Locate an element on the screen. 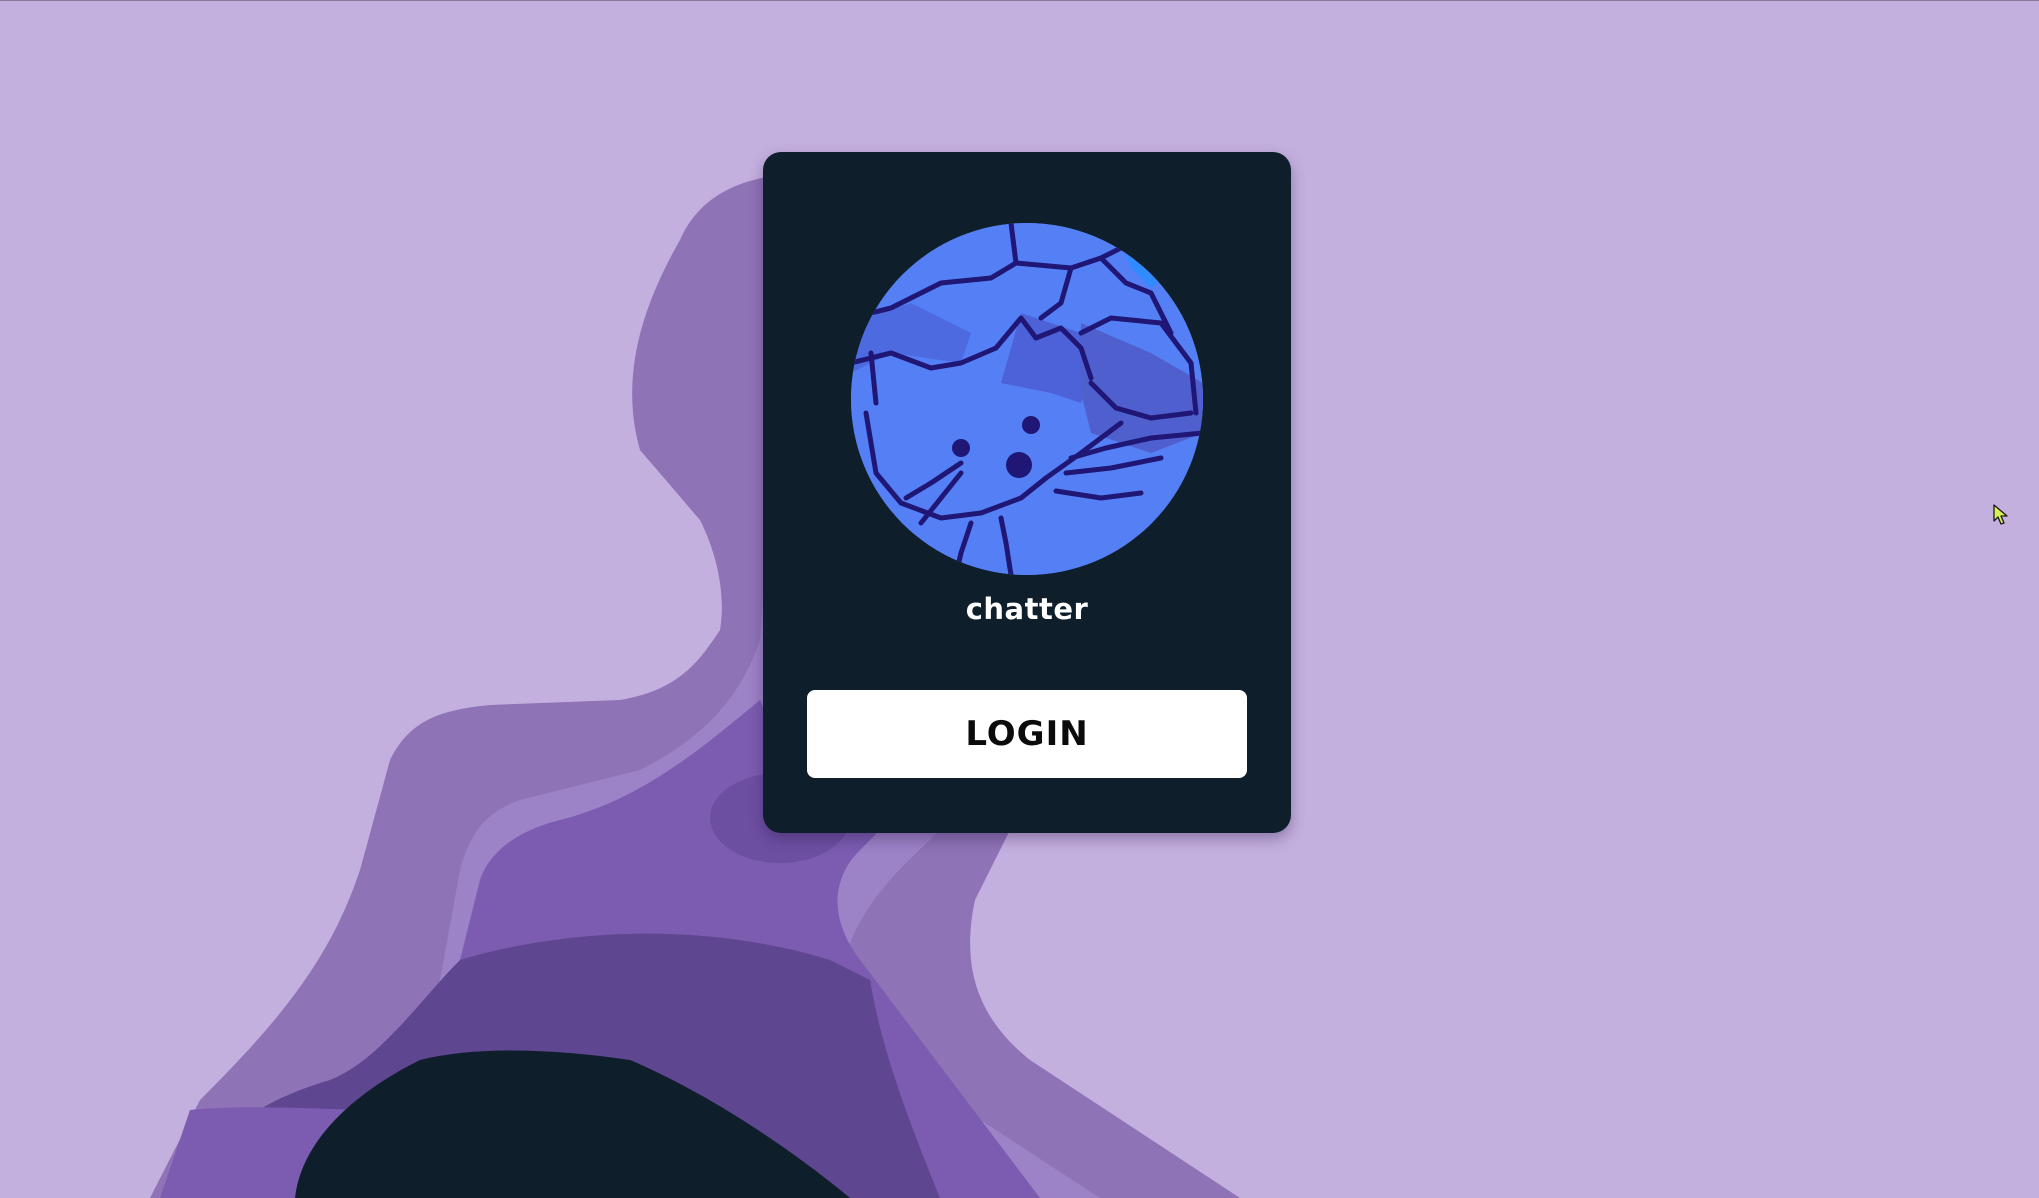  login-button: LOGIN is located at coordinates (1027, 734).